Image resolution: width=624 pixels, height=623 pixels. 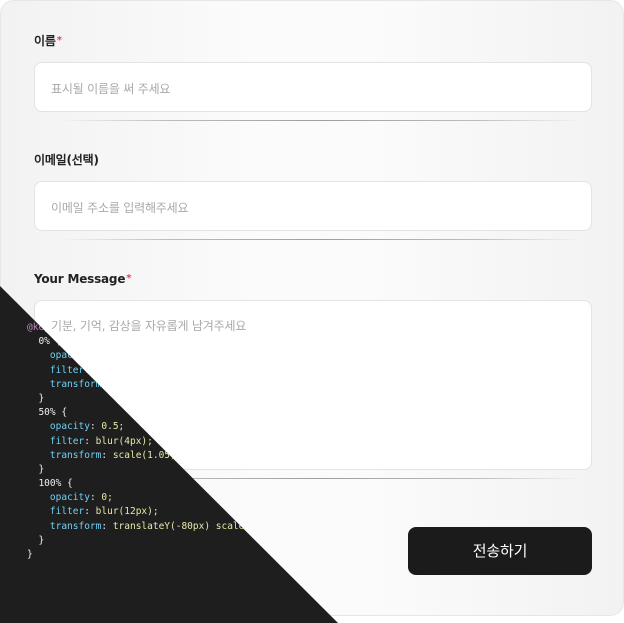 I want to click on email-divider, so click(x=321, y=239).